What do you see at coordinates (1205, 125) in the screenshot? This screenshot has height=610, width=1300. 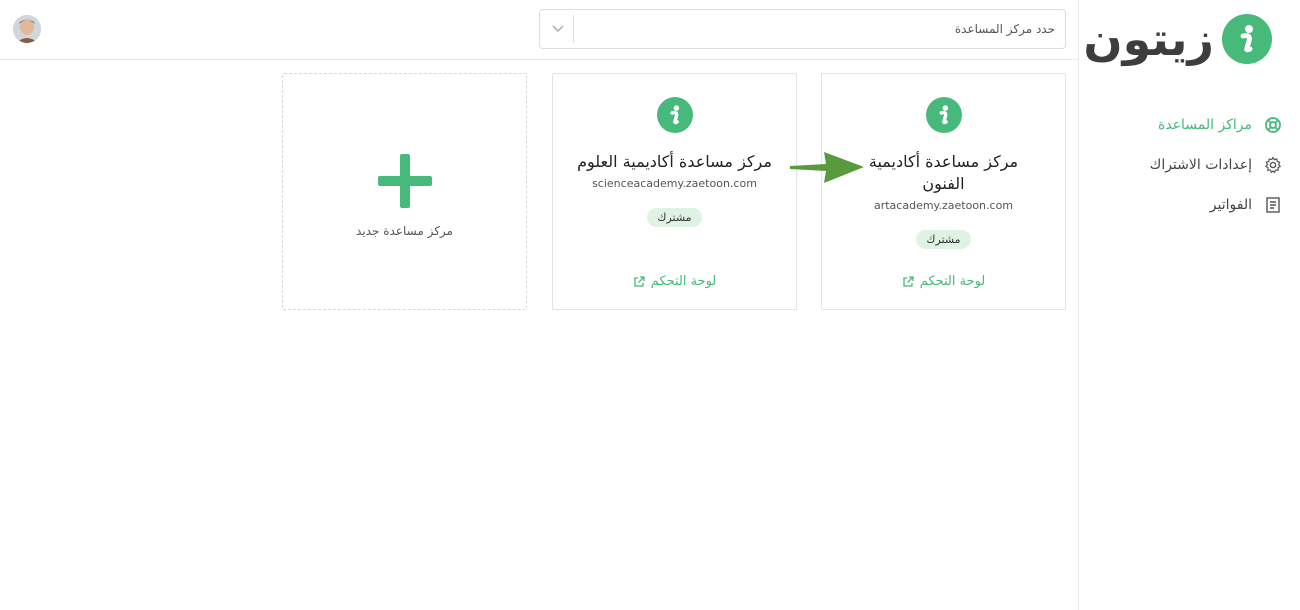 I see `sidebar-item-label: مراكز المساعدة` at bounding box center [1205, 125].